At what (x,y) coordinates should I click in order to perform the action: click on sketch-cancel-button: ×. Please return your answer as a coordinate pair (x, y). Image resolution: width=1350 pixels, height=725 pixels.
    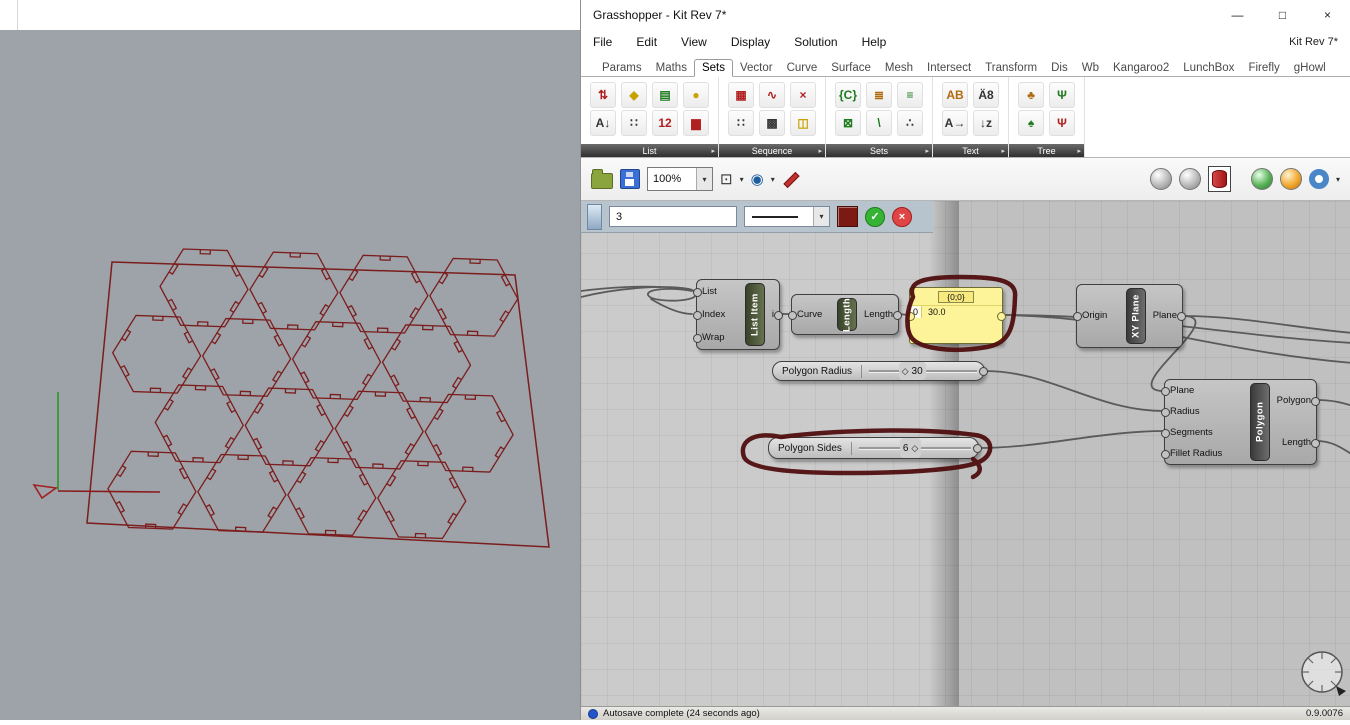
    Looking at the image, I should click on (902, 216).